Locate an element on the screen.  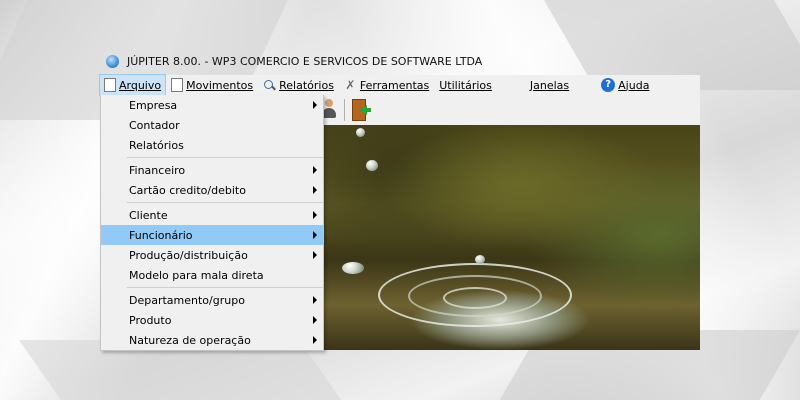
menu-item-label: Departamento/grupo is located at coordinates (187, 300).